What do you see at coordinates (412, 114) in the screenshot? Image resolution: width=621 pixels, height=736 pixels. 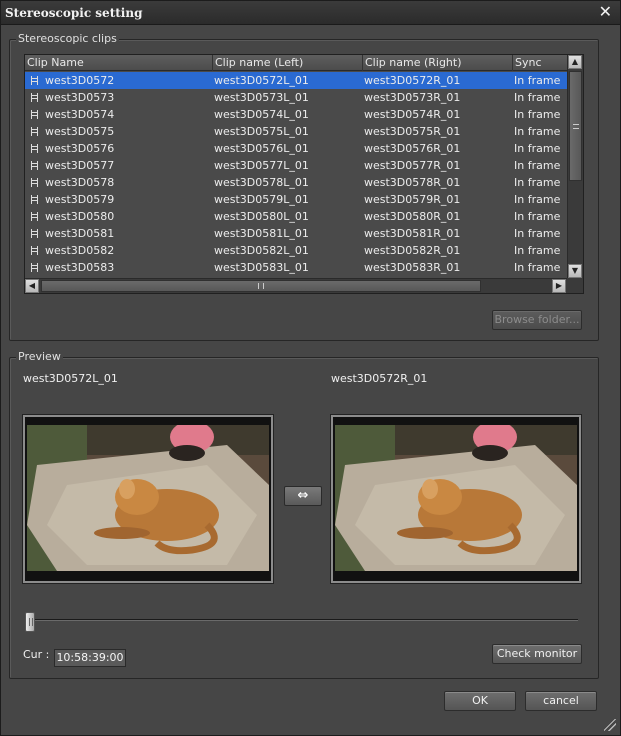 I see `clip-right-cell: west3D0574R_01` at bounding box center [412, 114].